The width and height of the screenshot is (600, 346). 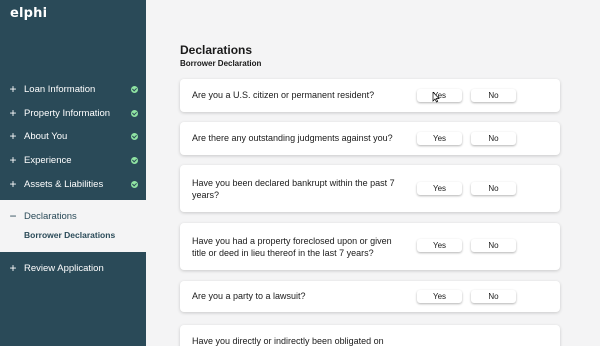 What do you see at coordinates (13, 216) in the screenshot?
I see `minus-icon: −` at bounding box center [13, 216].